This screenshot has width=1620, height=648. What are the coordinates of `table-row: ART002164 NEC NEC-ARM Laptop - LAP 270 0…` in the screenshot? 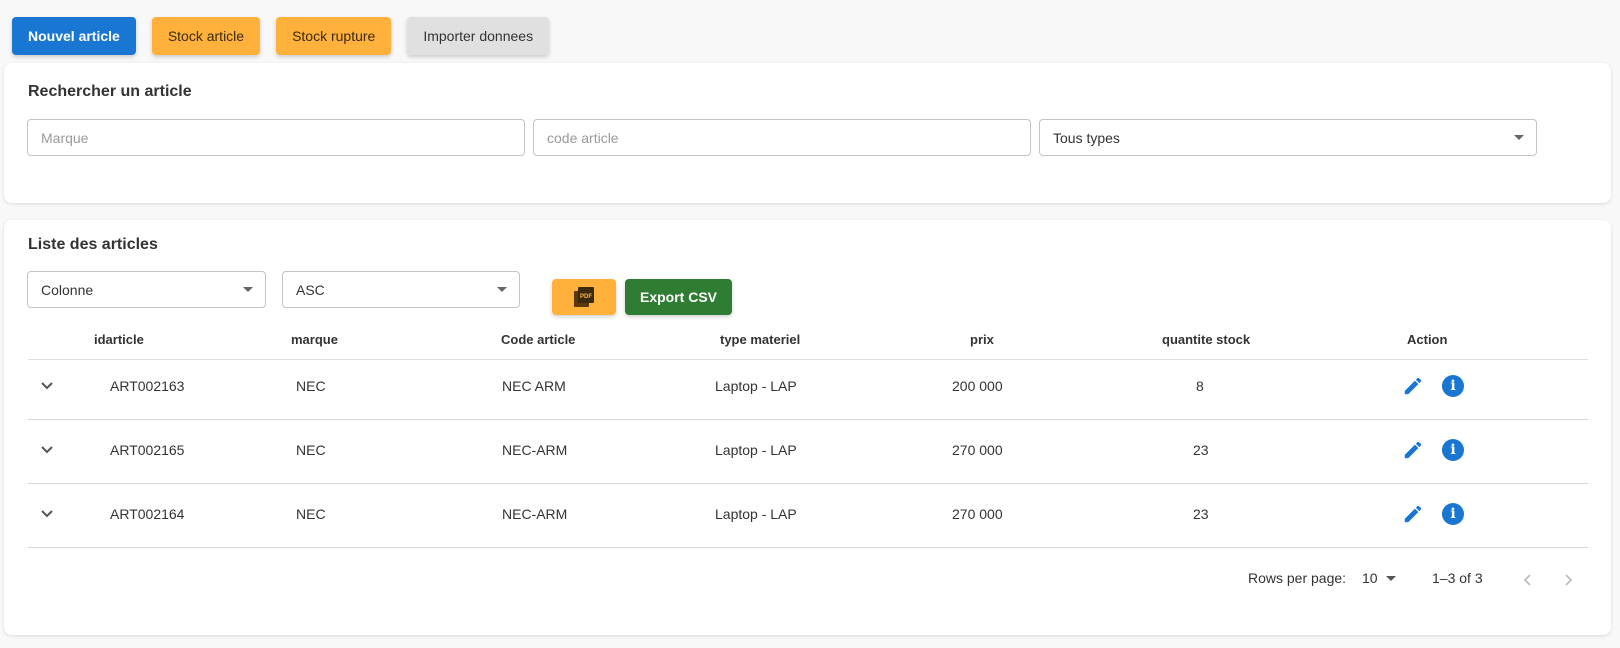 It's located at (808, 515).